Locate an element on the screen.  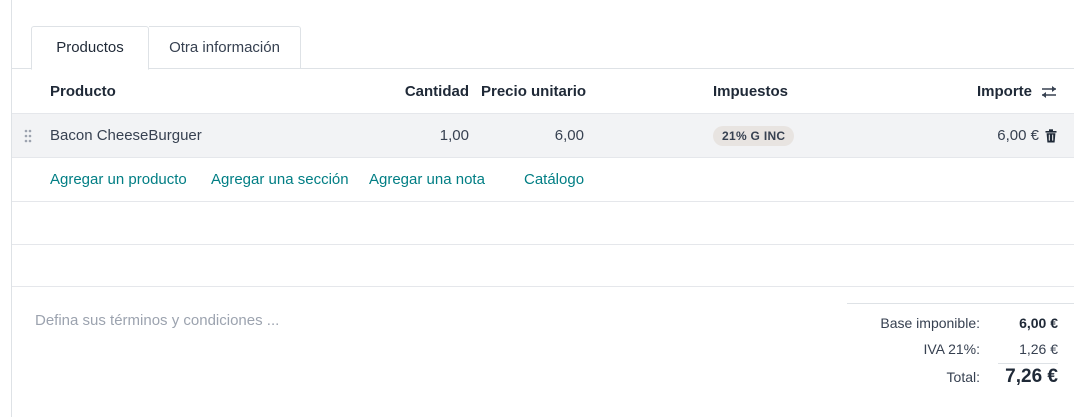
tax-badge: 21% G INC is located at coordinates (754, 135).